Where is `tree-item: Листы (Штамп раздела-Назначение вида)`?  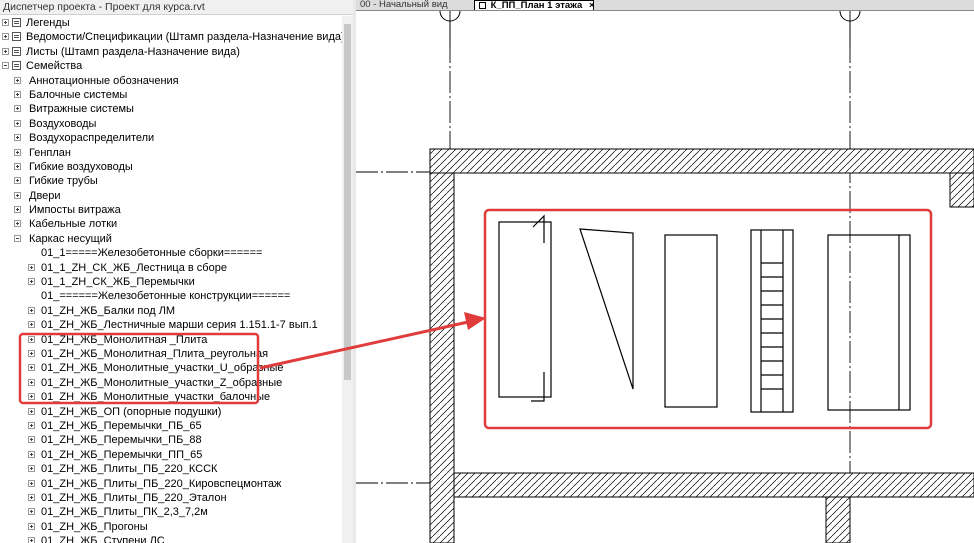
tree-item: Листы (Штамп раздела-Назначение вида) is located at coordinates (171, 52).